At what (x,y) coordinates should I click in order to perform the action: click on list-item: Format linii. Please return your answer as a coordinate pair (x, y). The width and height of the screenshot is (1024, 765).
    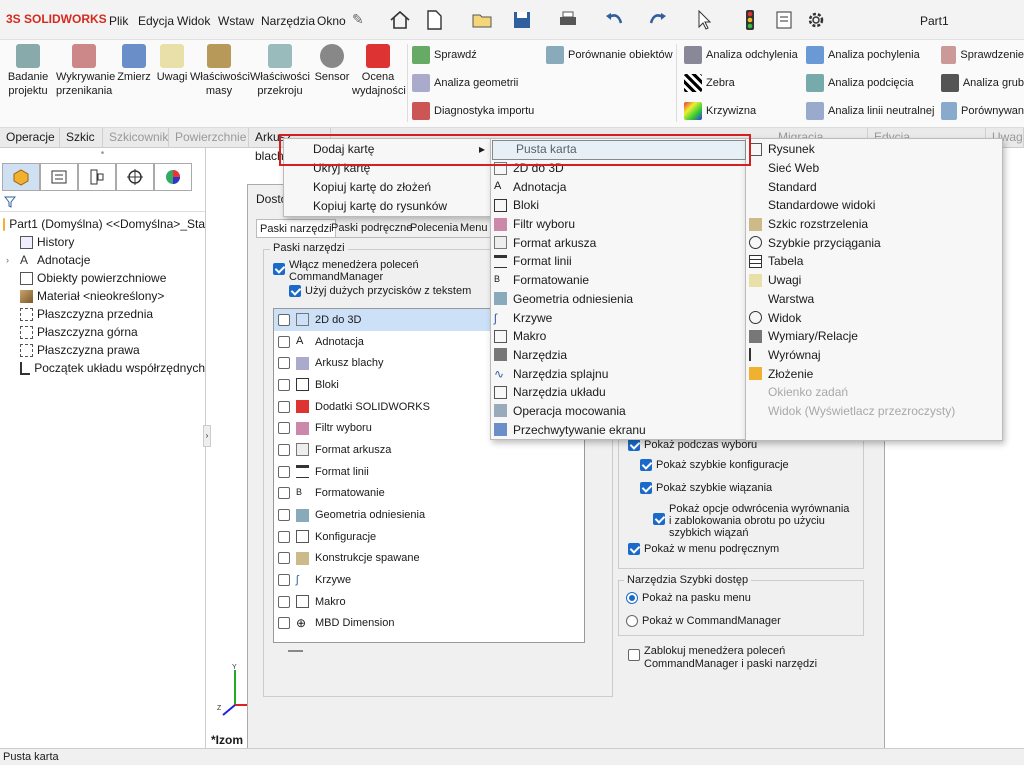
    Looking at the image, I should click on (429, 472).